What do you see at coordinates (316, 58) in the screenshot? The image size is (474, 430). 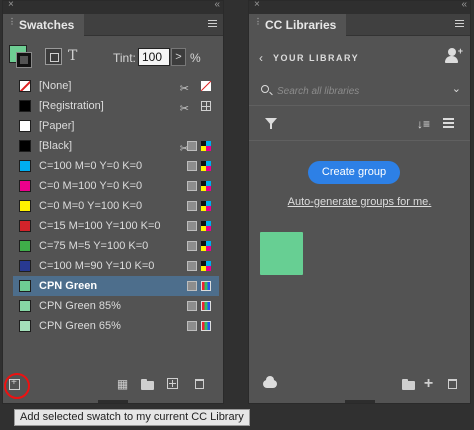 I see `library-name: YOUR LIBRARY` at bounding box center [316, 58].